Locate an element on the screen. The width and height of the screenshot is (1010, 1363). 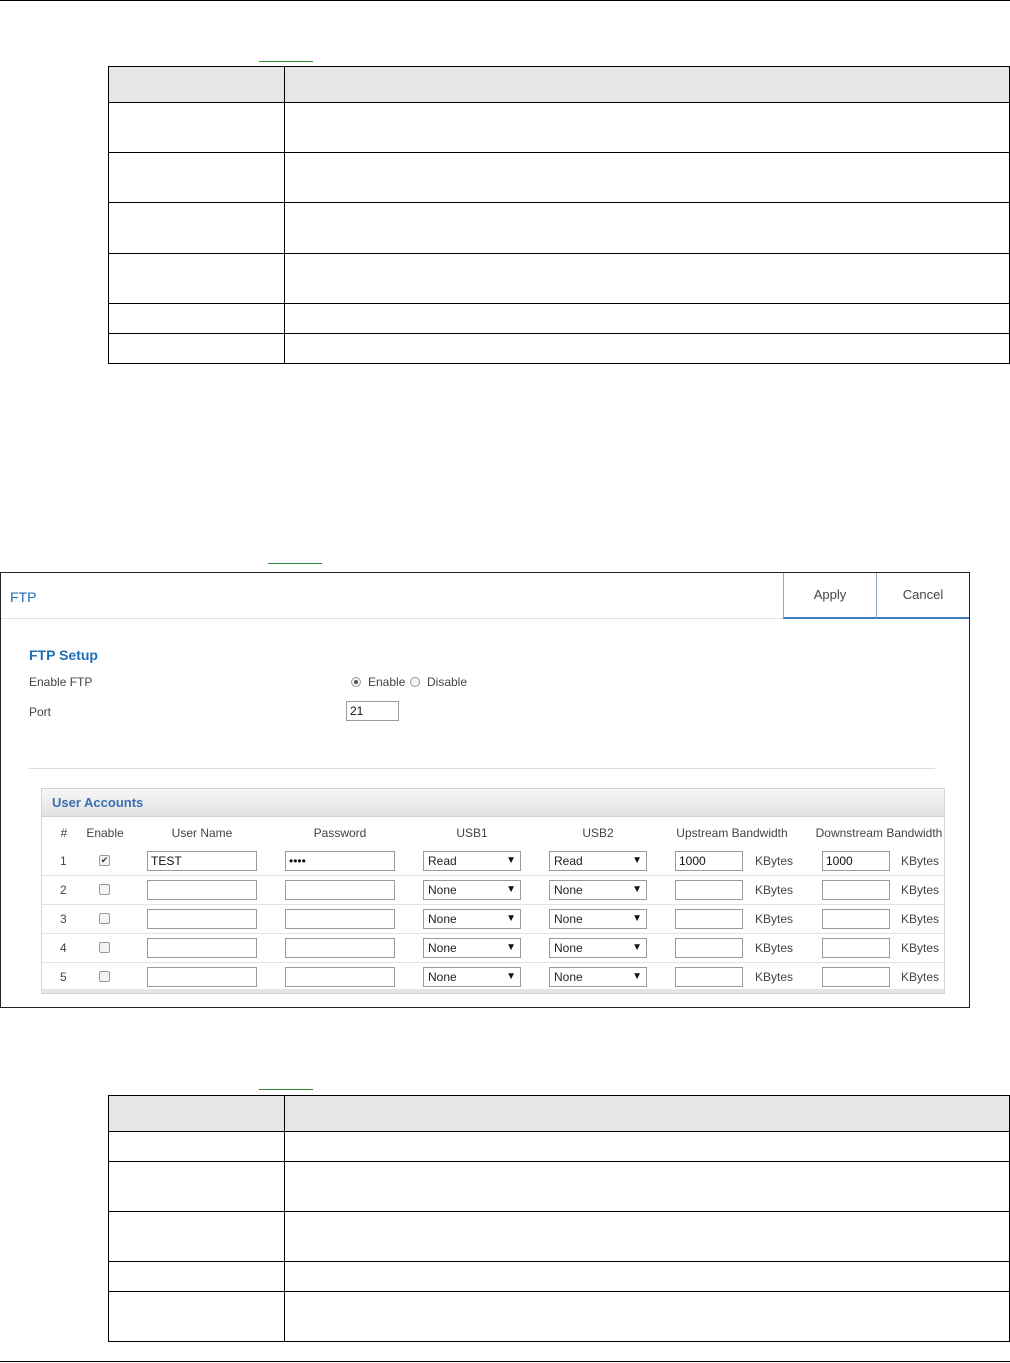
page-top-rule is located at coordinates (505, 0).